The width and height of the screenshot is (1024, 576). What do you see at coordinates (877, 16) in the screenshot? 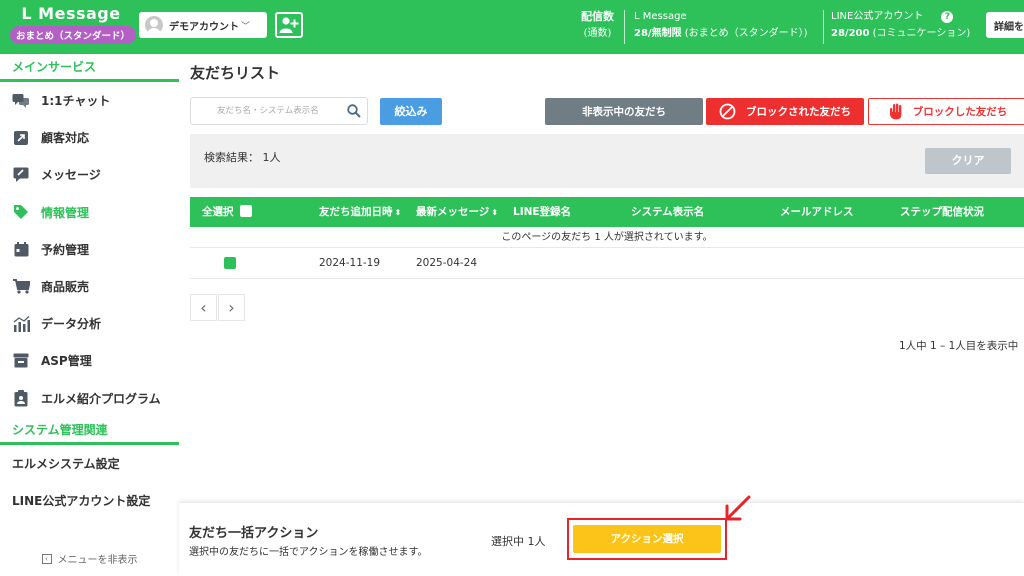
I see `line-title: LINE公式アカウント` at bounding box center [877, 16].